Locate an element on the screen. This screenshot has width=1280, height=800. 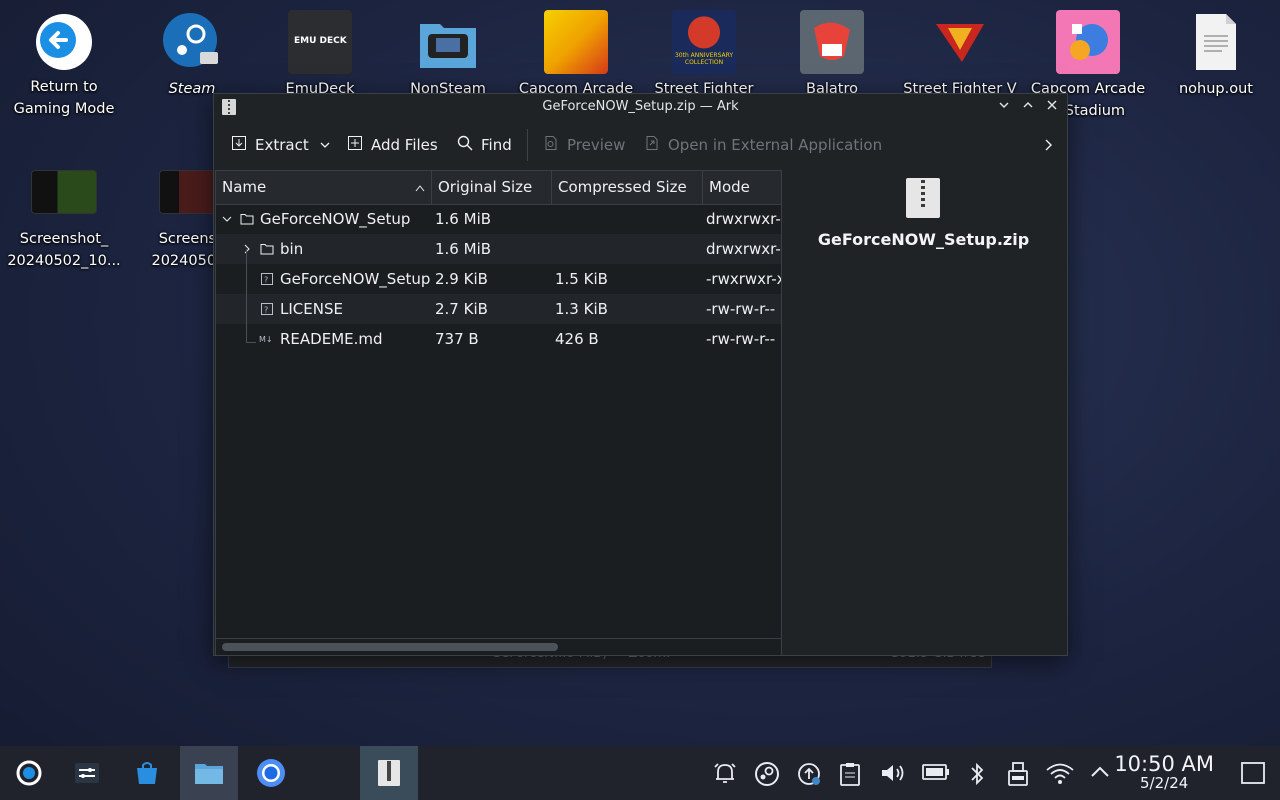
file-name: LICENSE is located at coordinates (311, 309).